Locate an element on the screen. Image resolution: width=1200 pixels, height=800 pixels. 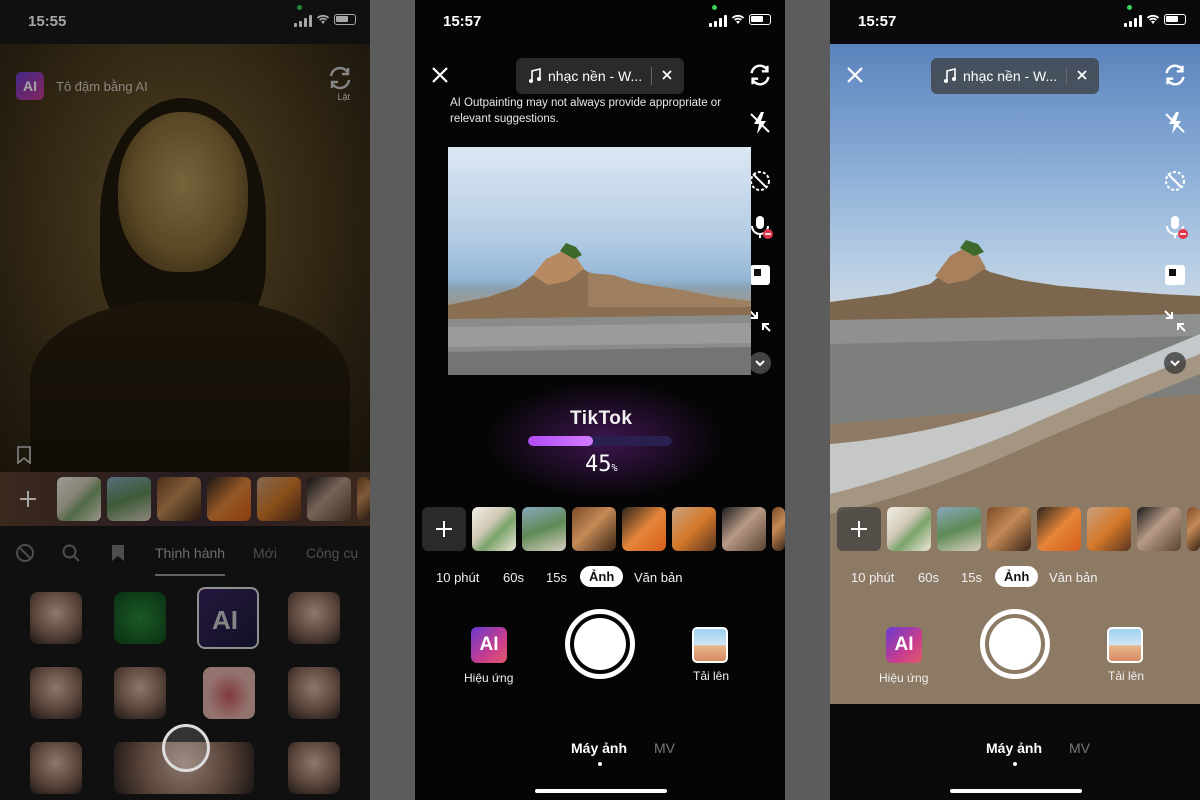
mic-off-icon is located at coordinates (1175, 227).